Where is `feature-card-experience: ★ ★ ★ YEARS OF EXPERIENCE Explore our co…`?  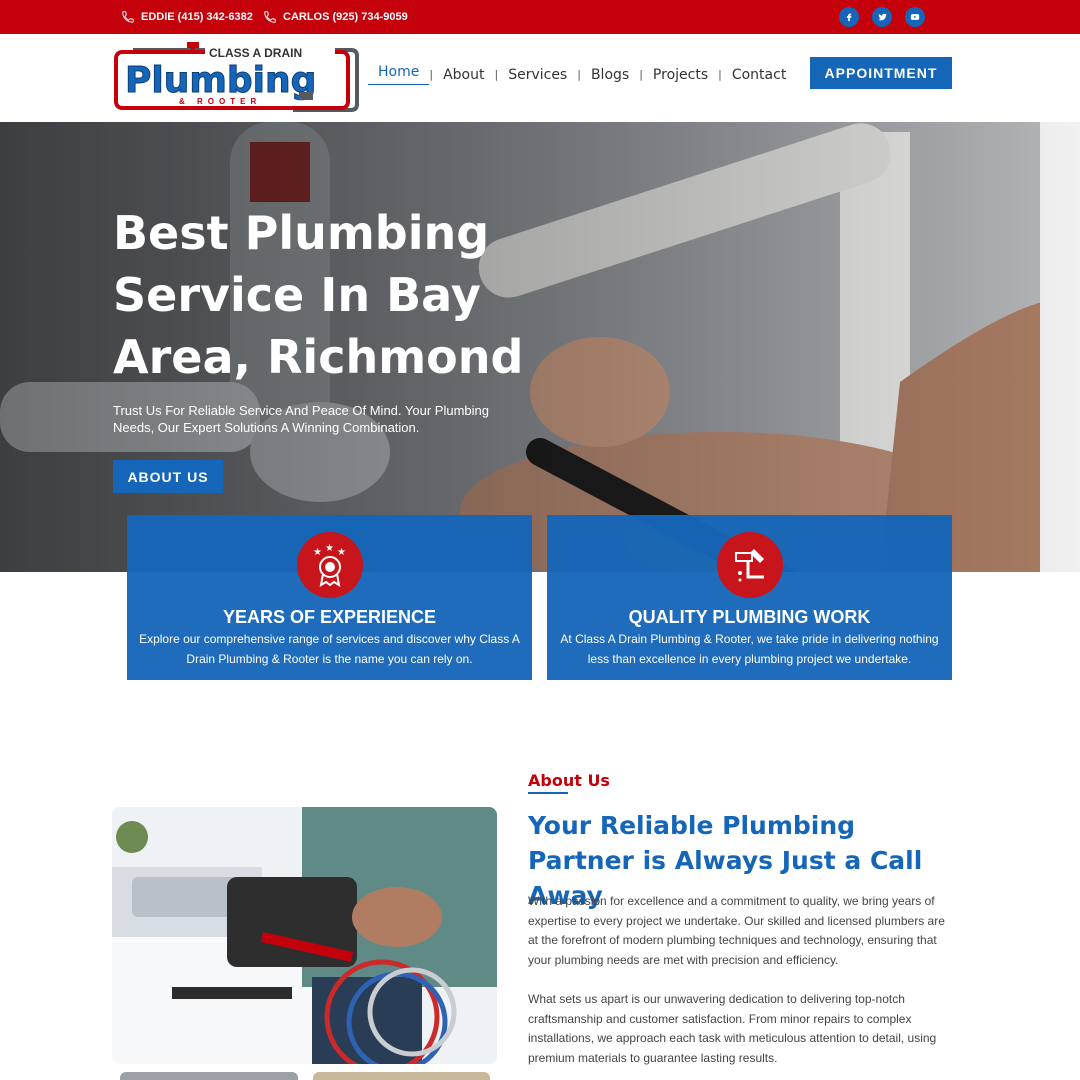 feature-card-experience: ★ ★ ★ YEARS OF EXPERIENCE Explore our co… is located at coordinates (329, 597).